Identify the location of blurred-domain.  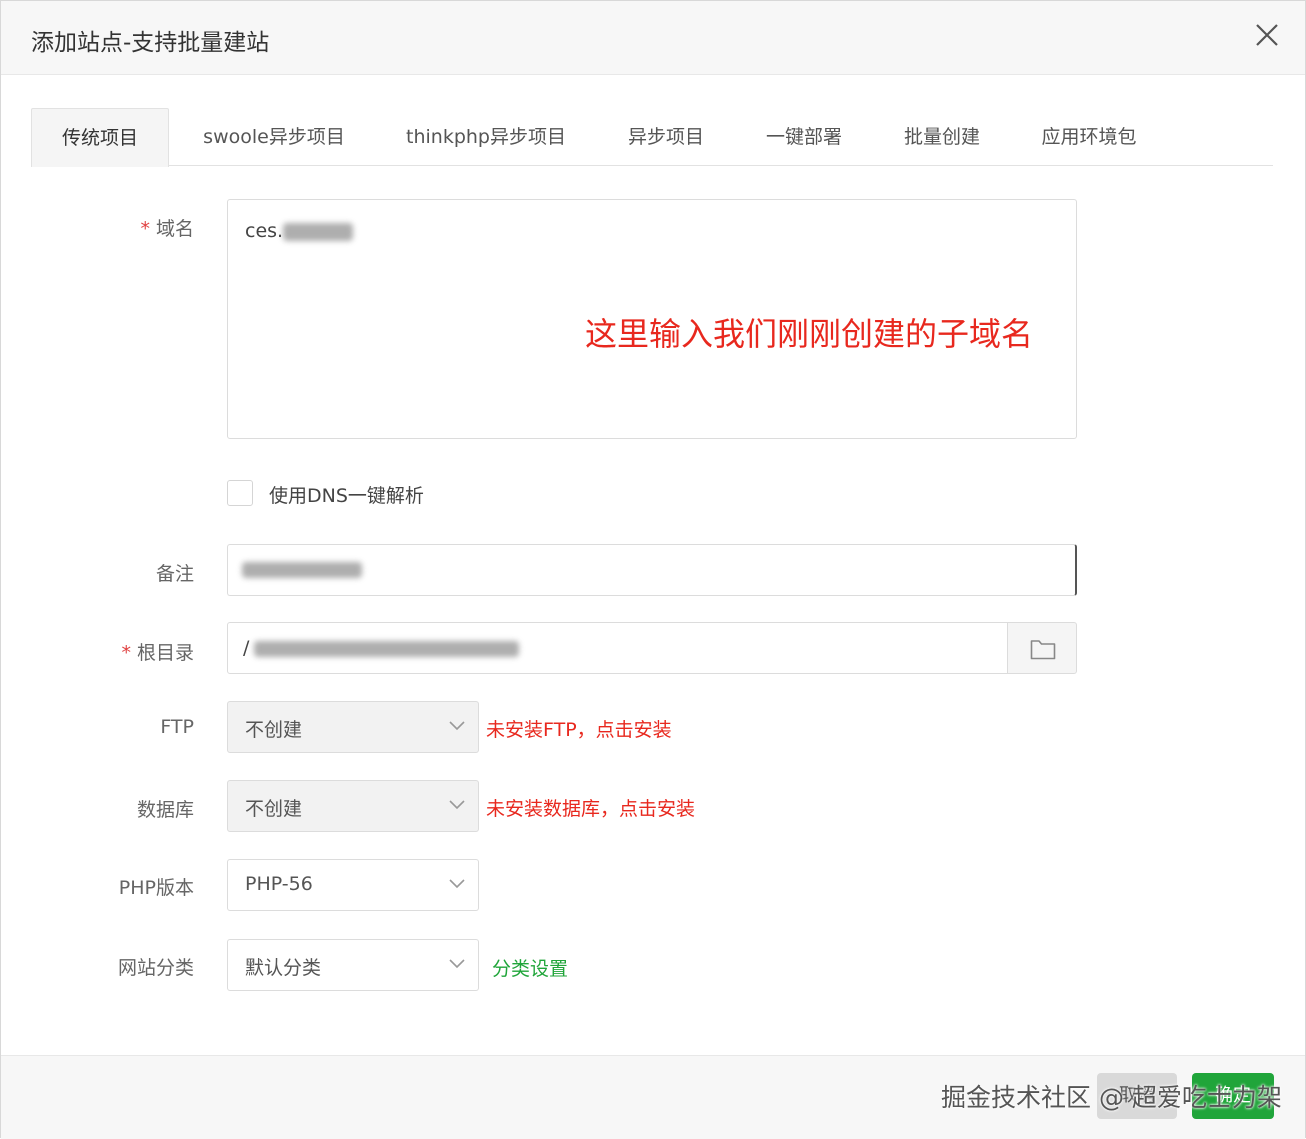
(318, 231).